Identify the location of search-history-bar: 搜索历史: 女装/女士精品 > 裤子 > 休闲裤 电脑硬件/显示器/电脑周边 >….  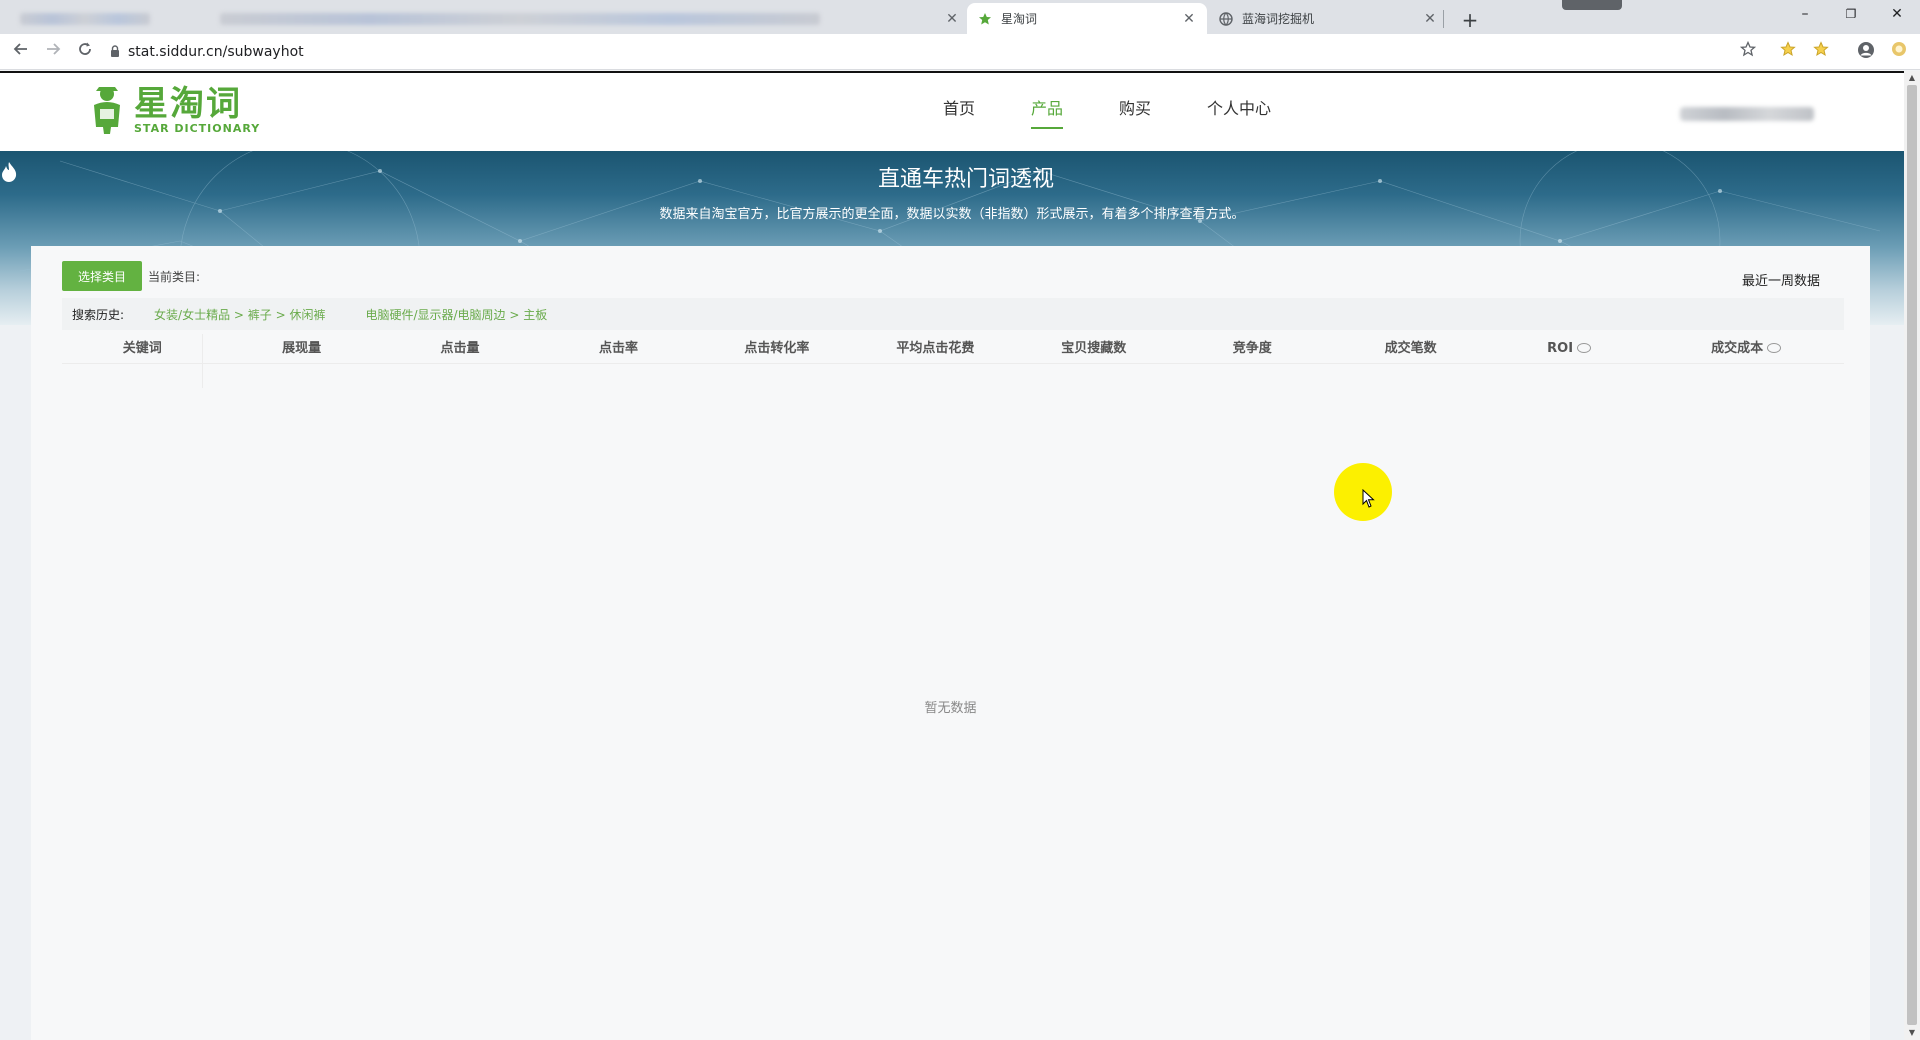
(953, 314).